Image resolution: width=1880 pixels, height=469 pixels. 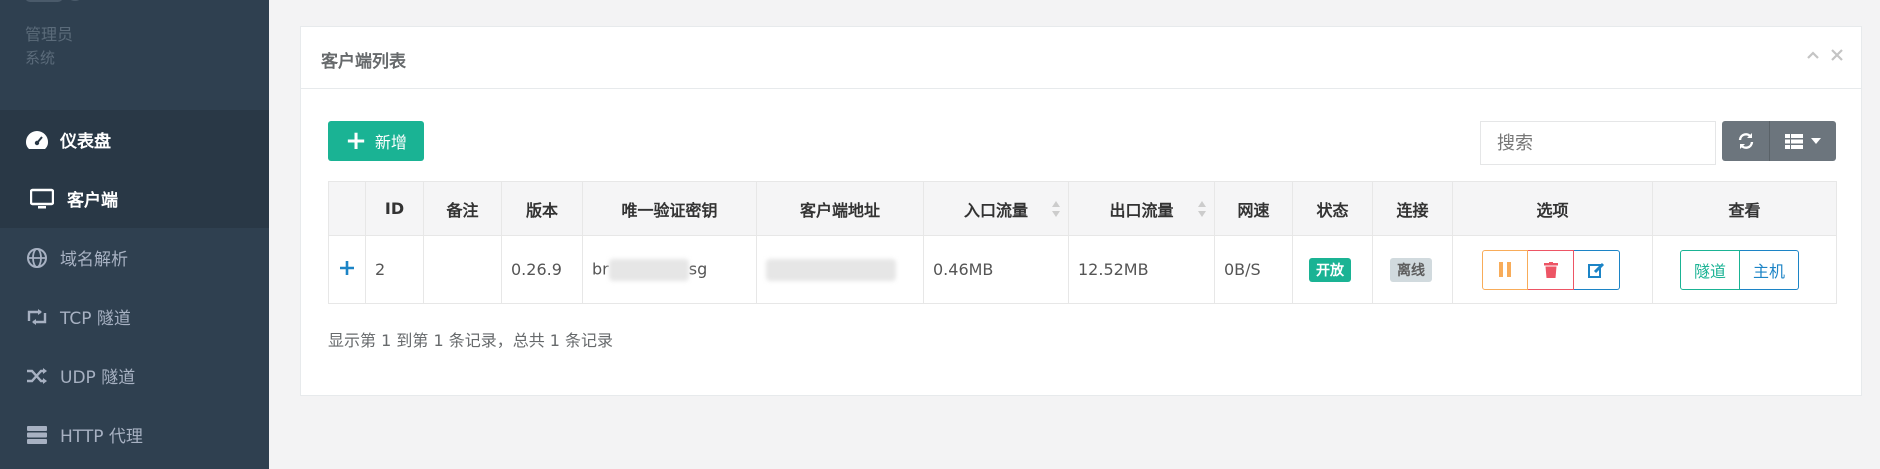 I want to click on cell-key: br sg, so click(x=669, y=269).